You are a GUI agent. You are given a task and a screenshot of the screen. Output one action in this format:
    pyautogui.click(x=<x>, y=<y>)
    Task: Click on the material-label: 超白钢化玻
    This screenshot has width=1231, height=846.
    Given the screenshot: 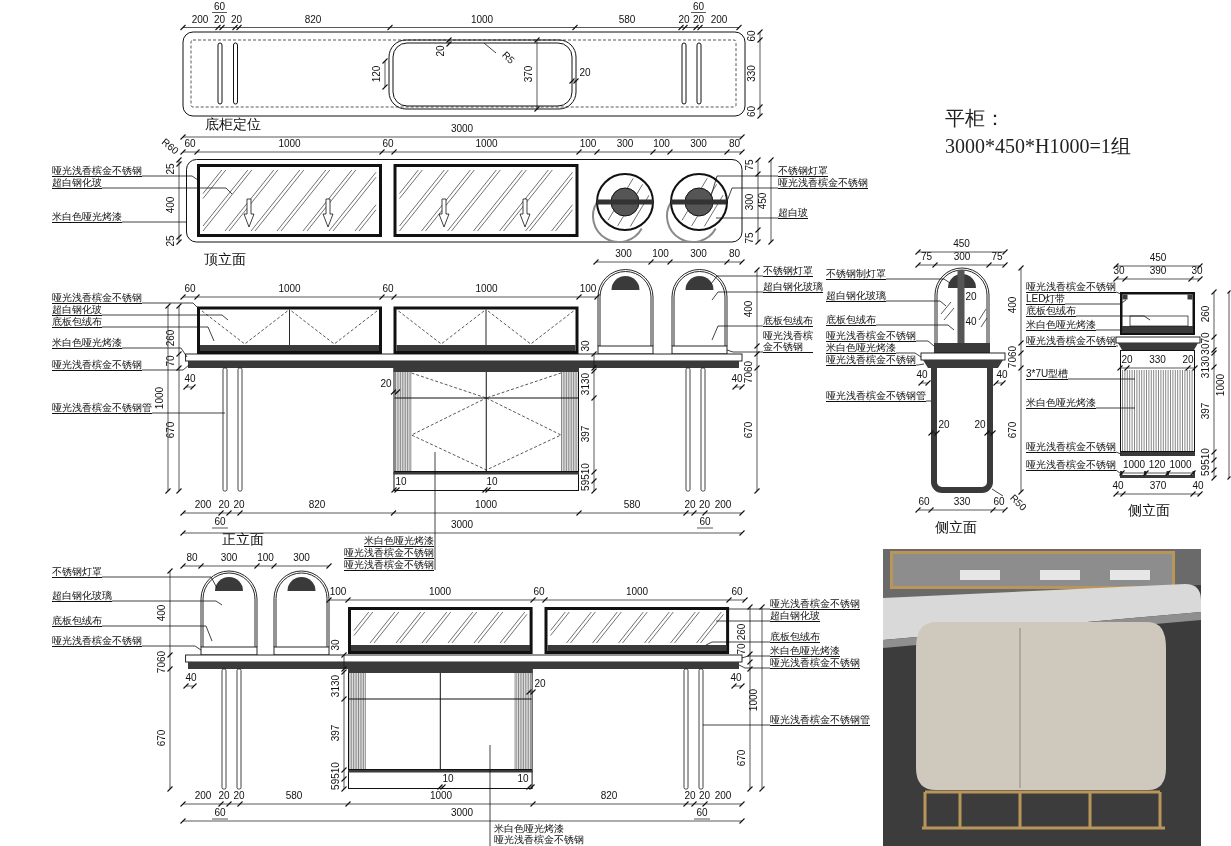 What is the action you would take?
    pyautogui.click(x=77, y=182)
    